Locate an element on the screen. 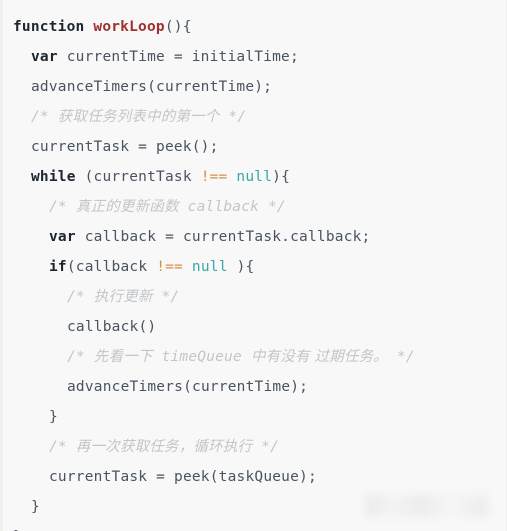 Image resolution: width=507 pixels, height=531 pixels. code-token: callback */ is located at coordinates (232, 207).